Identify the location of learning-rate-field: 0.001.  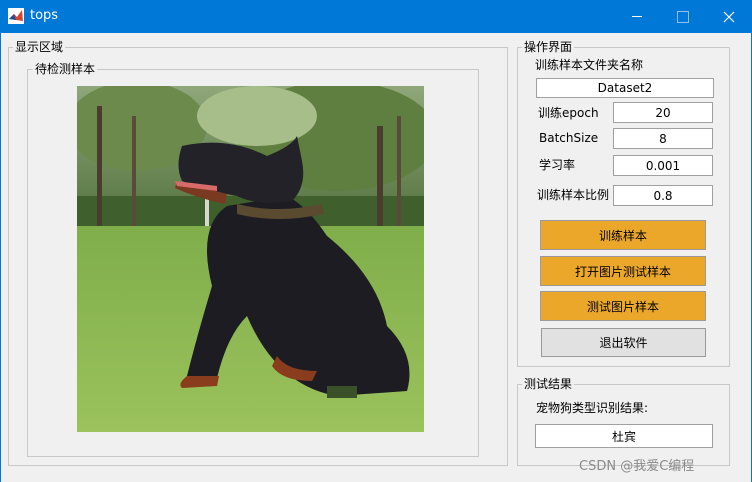
(663, 165).